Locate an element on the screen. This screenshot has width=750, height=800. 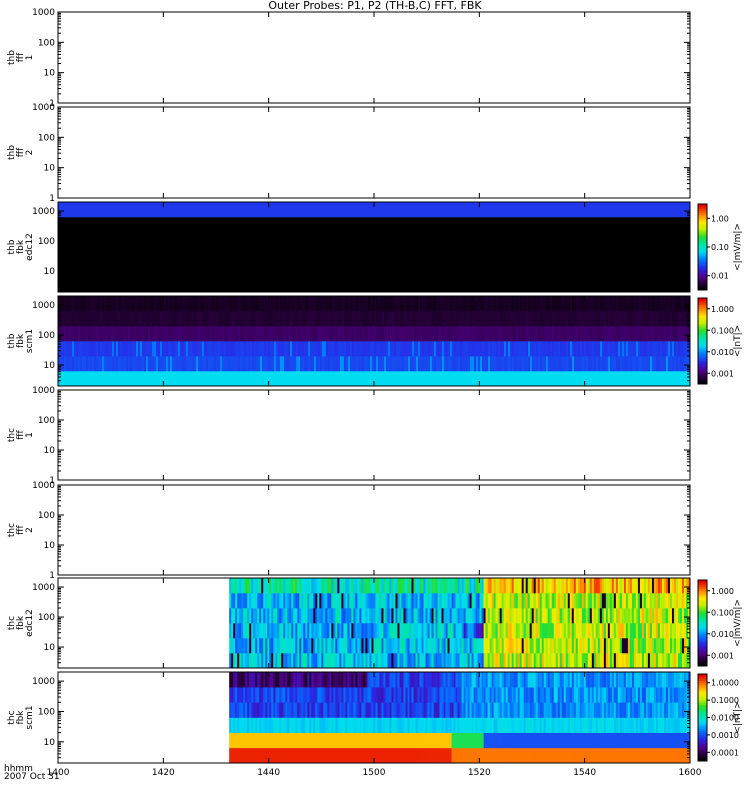
date-label: 2007 Oct 31 is located at coordinates (32, 777).